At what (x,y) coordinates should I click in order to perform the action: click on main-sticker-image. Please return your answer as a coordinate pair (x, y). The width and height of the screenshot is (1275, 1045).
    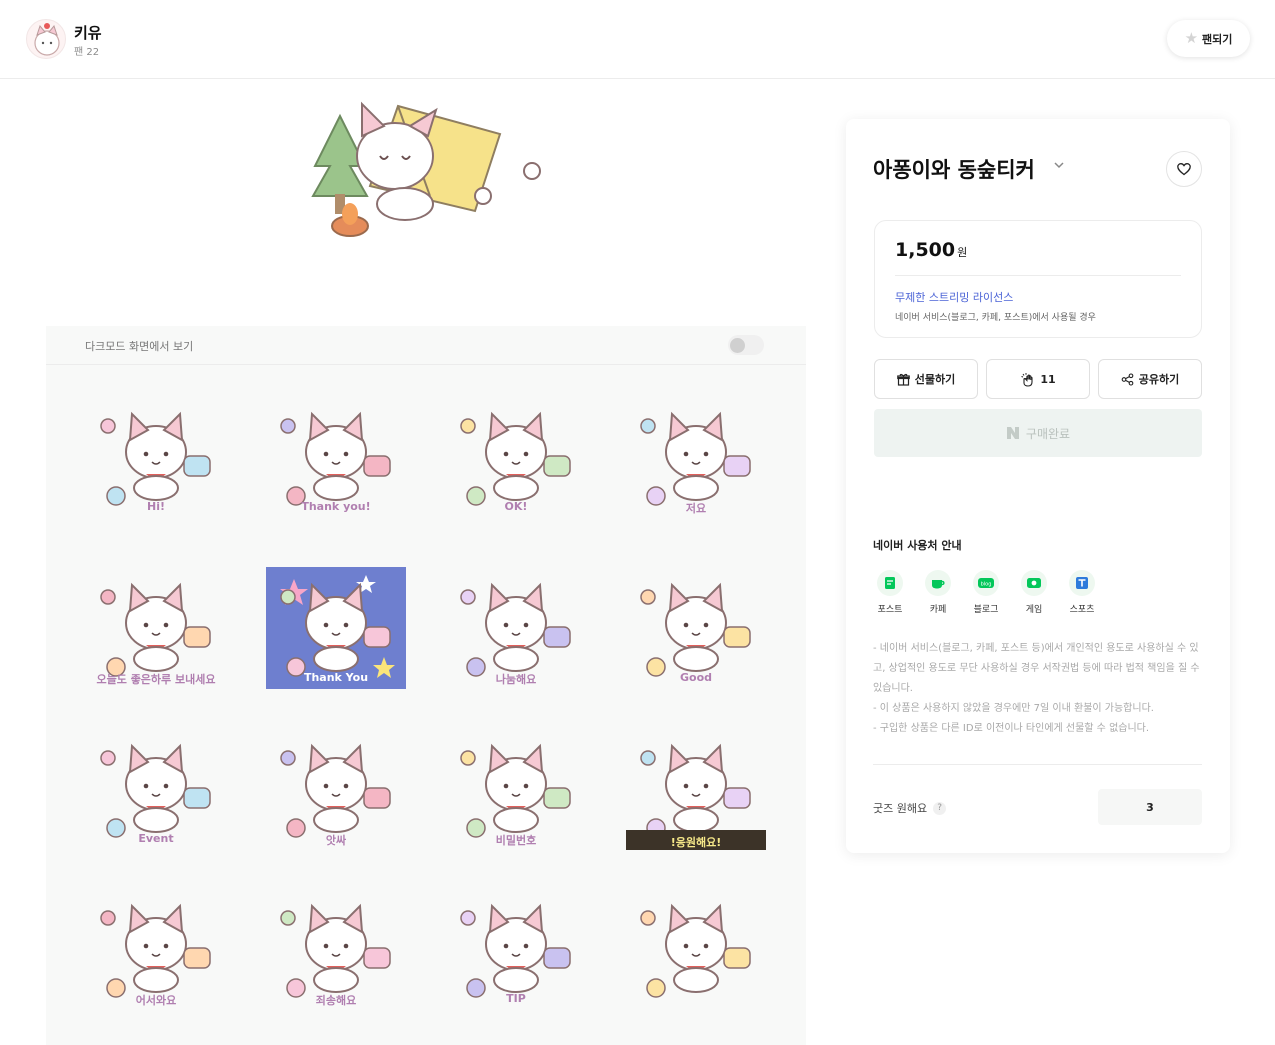
    Looking at the image, I should click on (428, 172).